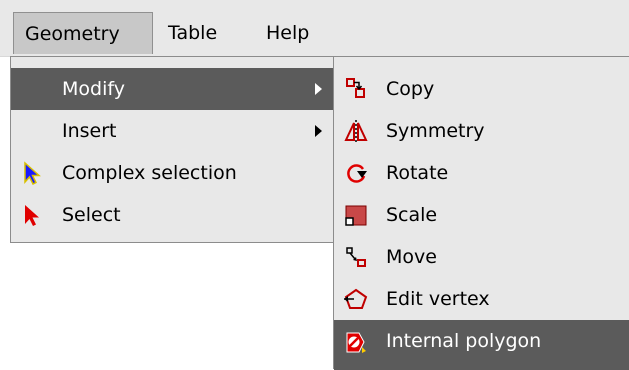  I want to click on menu-help: Help, so click(287, 33).